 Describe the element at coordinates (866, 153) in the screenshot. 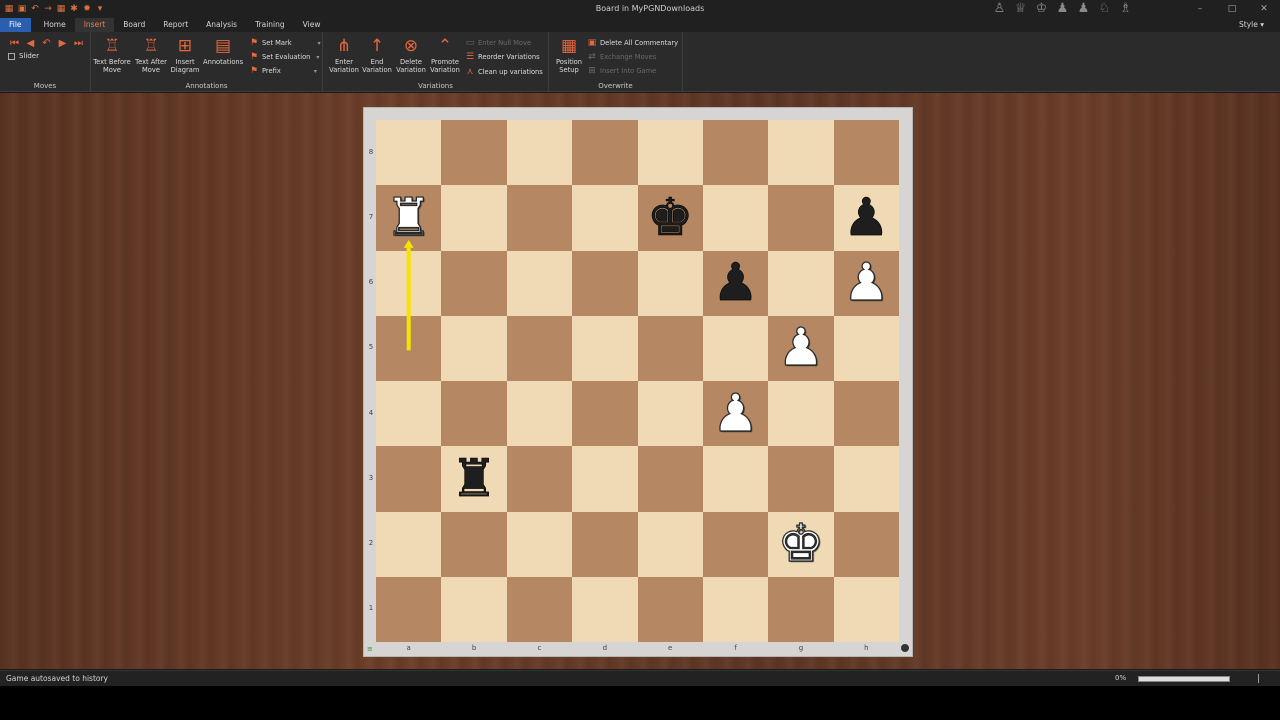

I see `square-h8` at that location.